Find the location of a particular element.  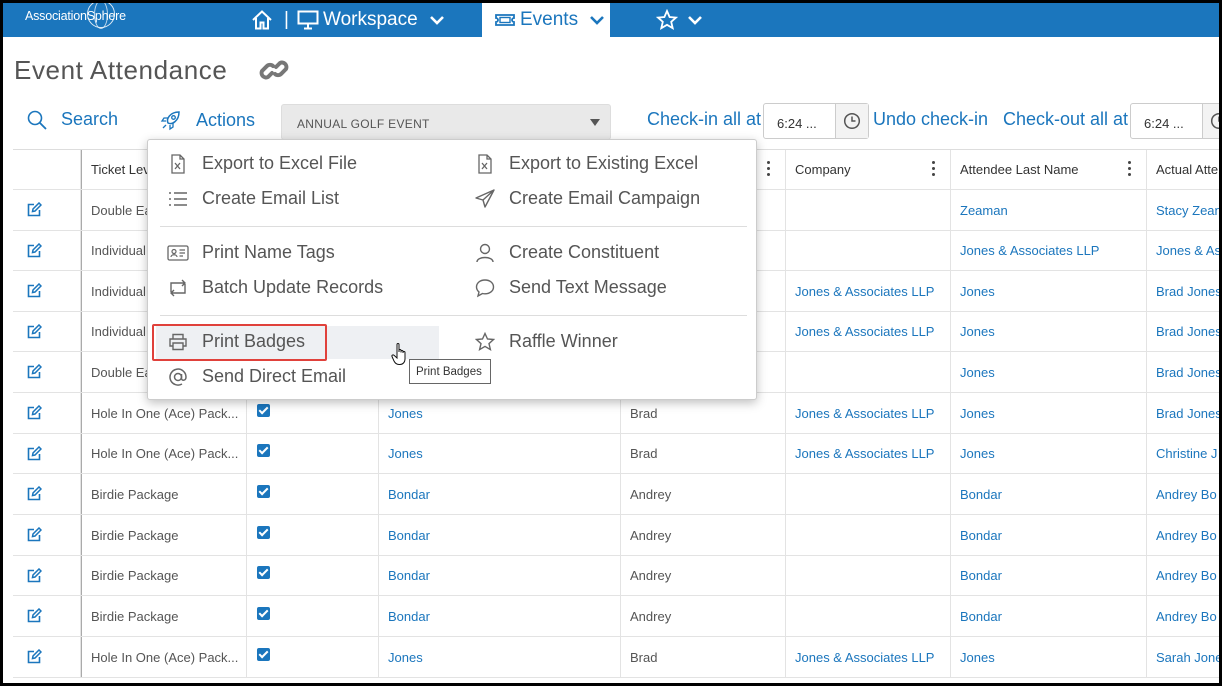

actual-attendee-cell: Jones & As is located at coordinates (1183, 250).